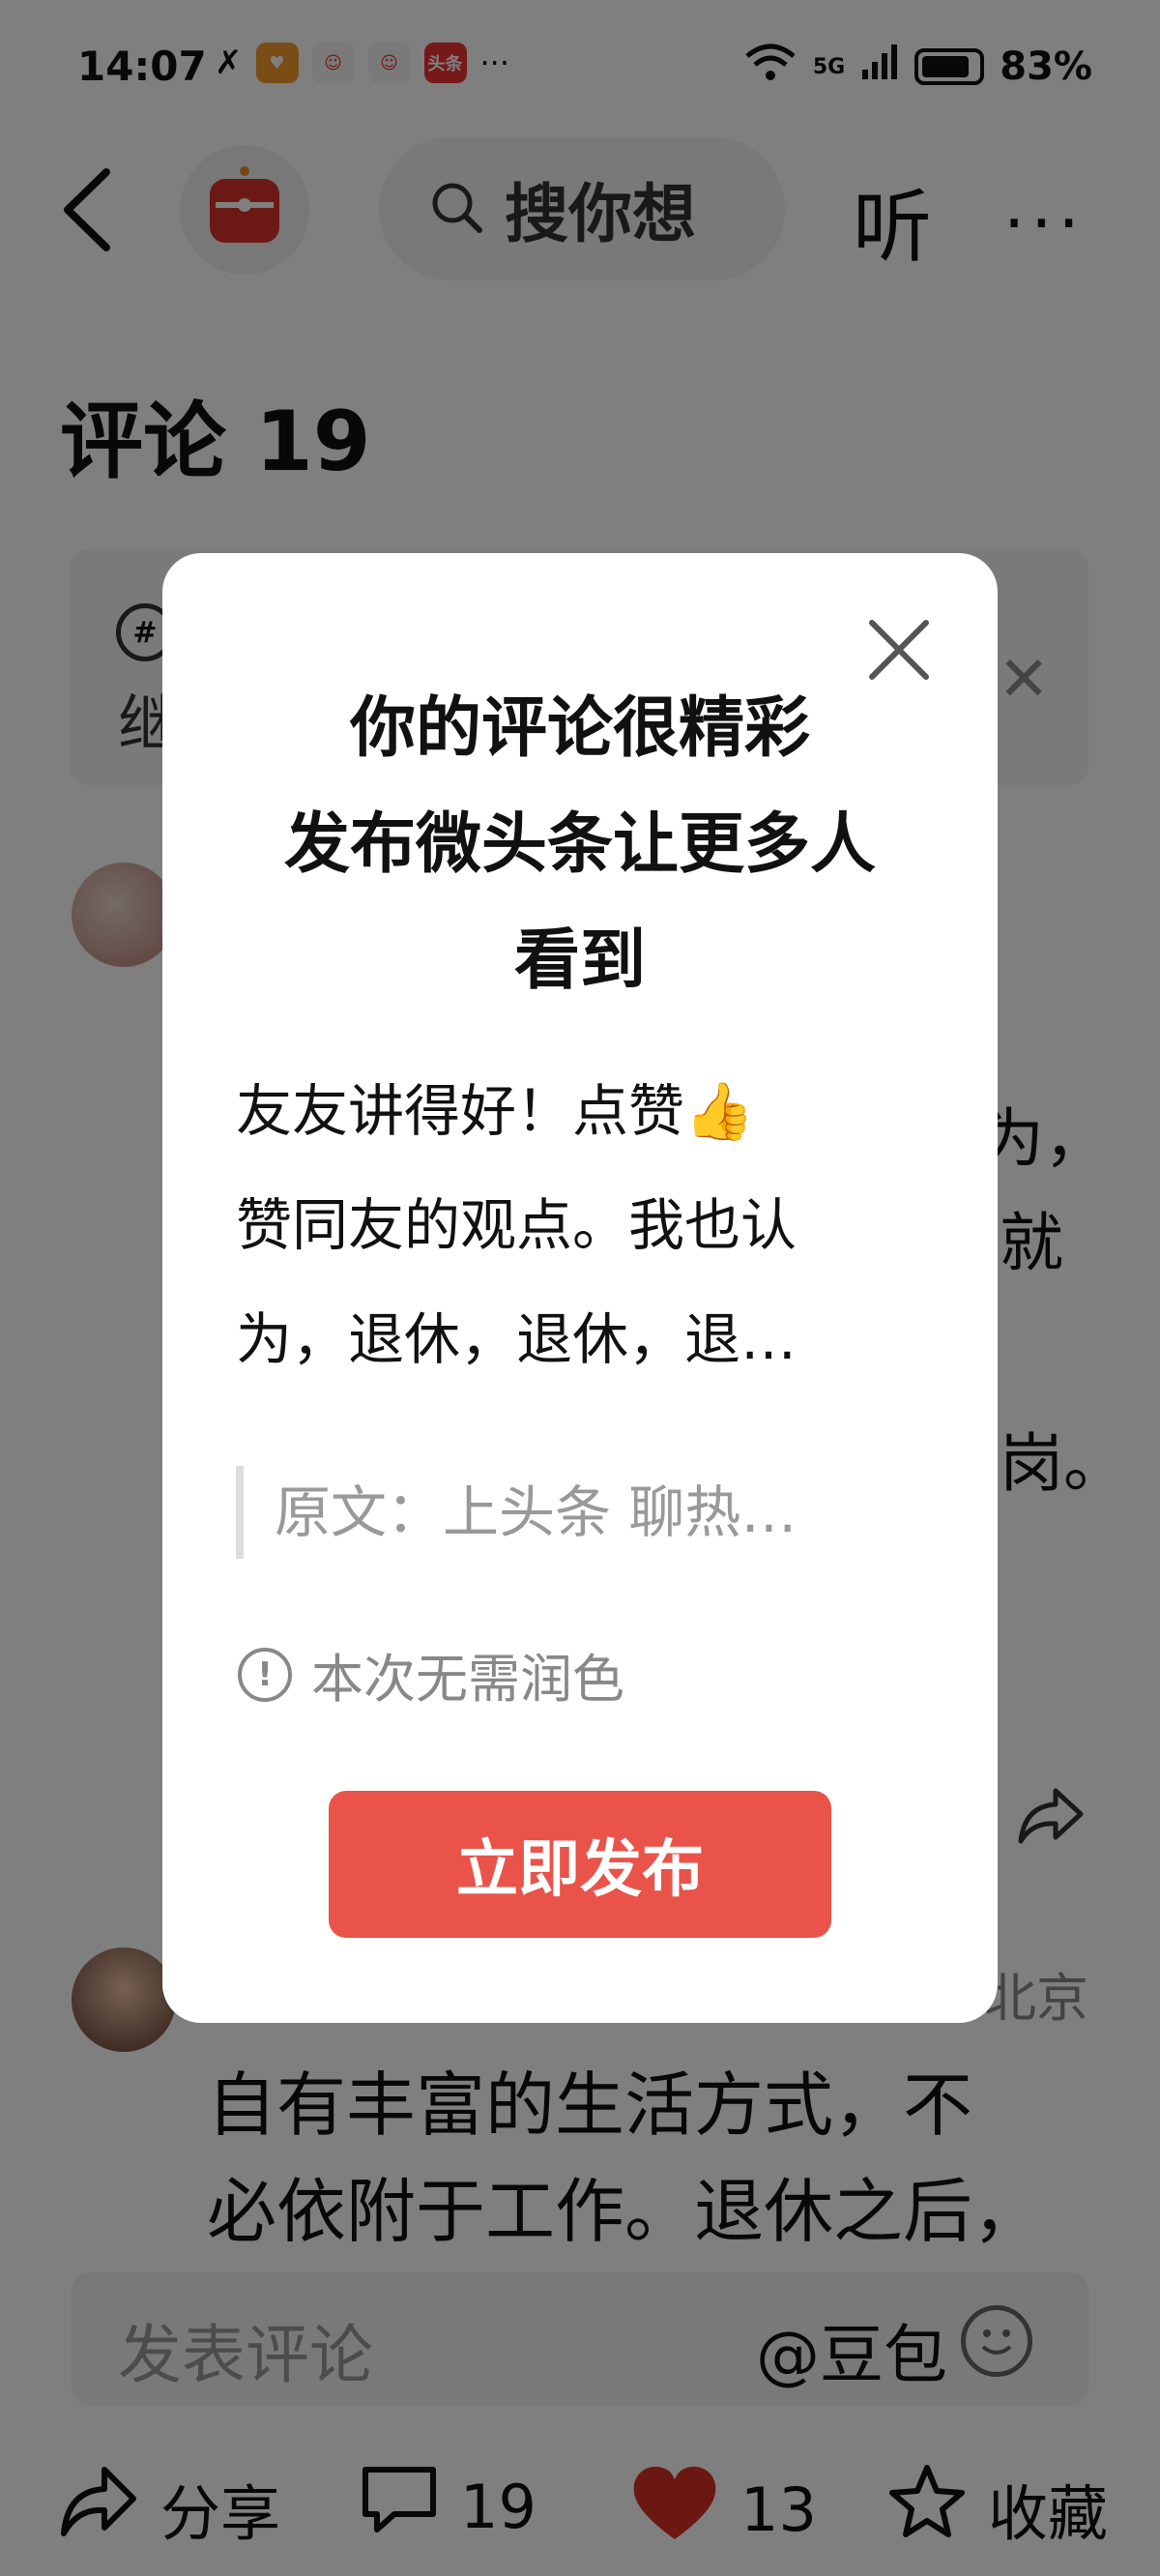 The width and height of the screenshot is (1160, 2576). Describe the element at coordinates (579, 728) in the screenshot. I see `dialog-title-line: 你的评论很精彩` at that location.